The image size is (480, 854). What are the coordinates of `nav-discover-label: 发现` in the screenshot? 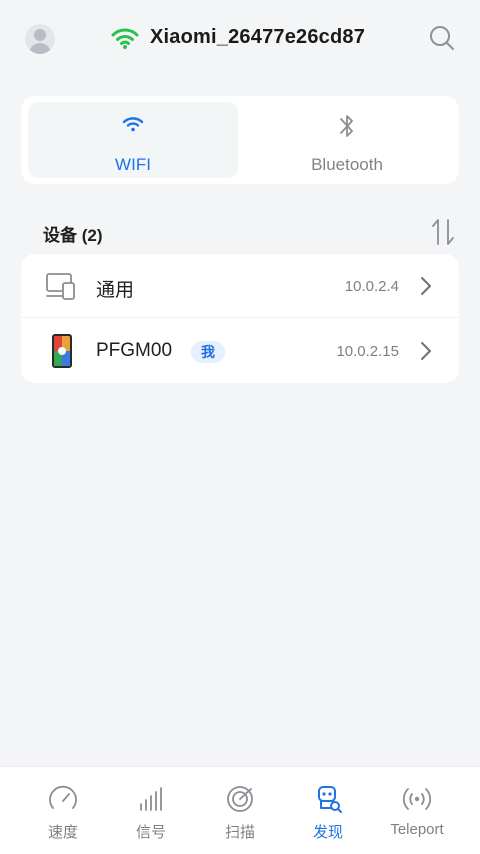 It's located at (327, 832).